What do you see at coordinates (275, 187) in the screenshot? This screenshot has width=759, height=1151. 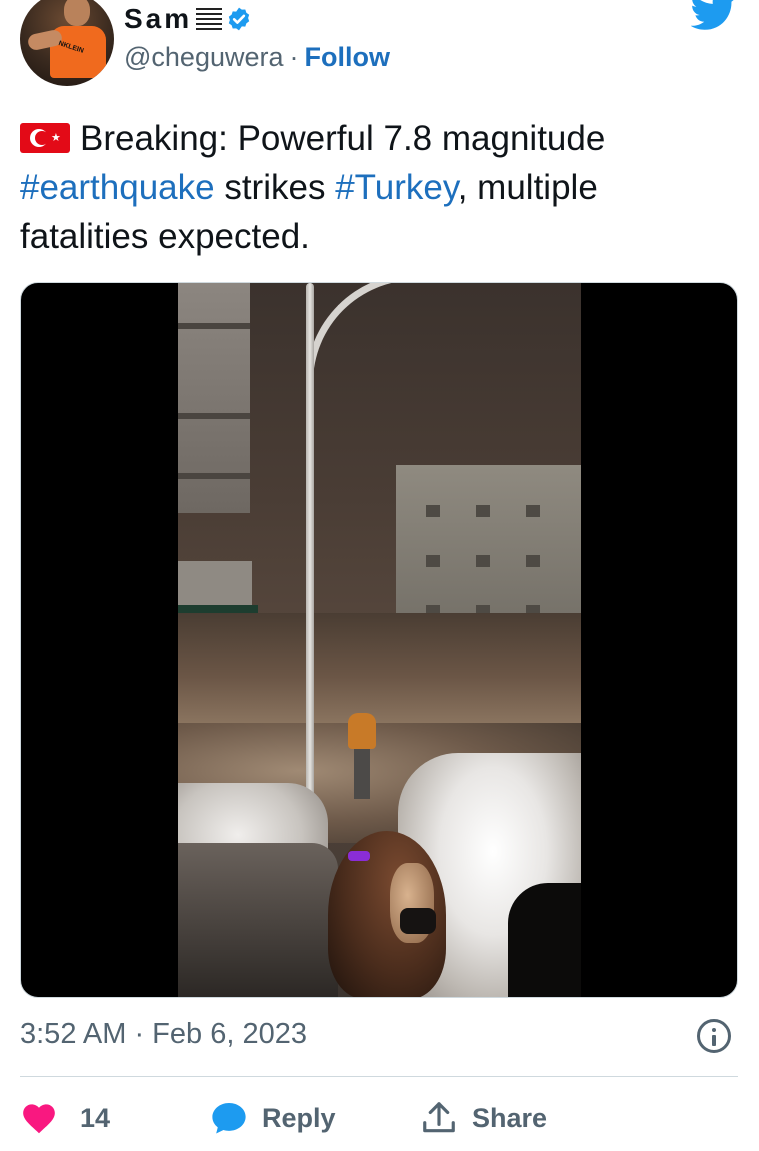 I see `tweet-text-part2: strikes` at bounding box center [275, 187].